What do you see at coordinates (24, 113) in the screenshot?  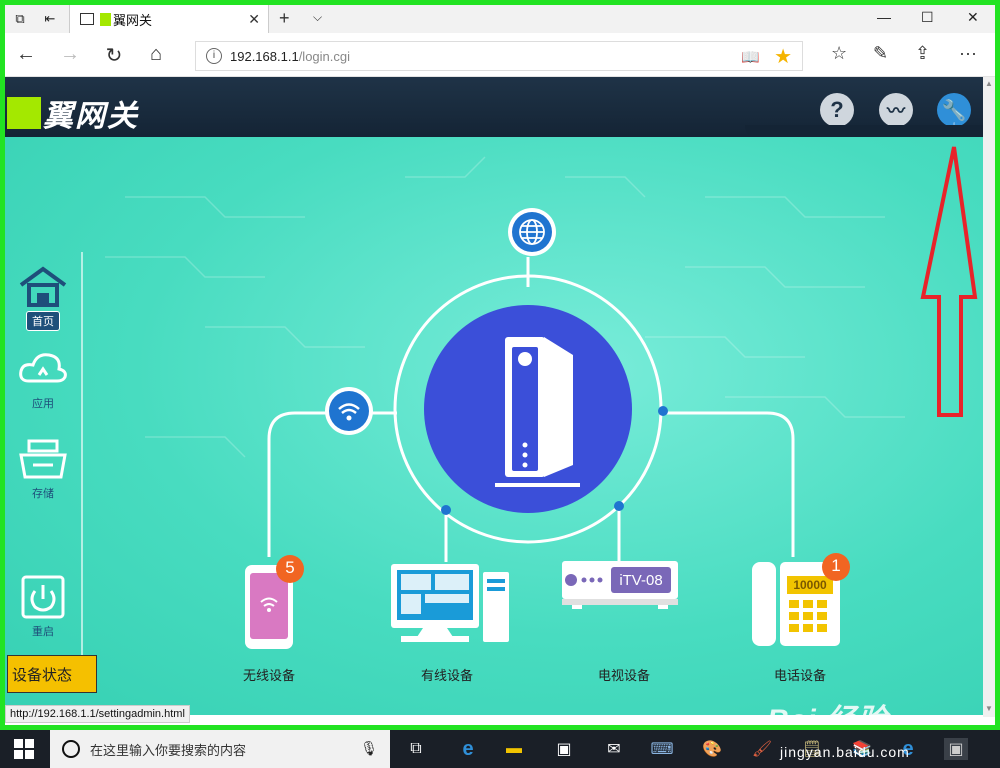 I see `logo-block` at bounding box center [24, 113].